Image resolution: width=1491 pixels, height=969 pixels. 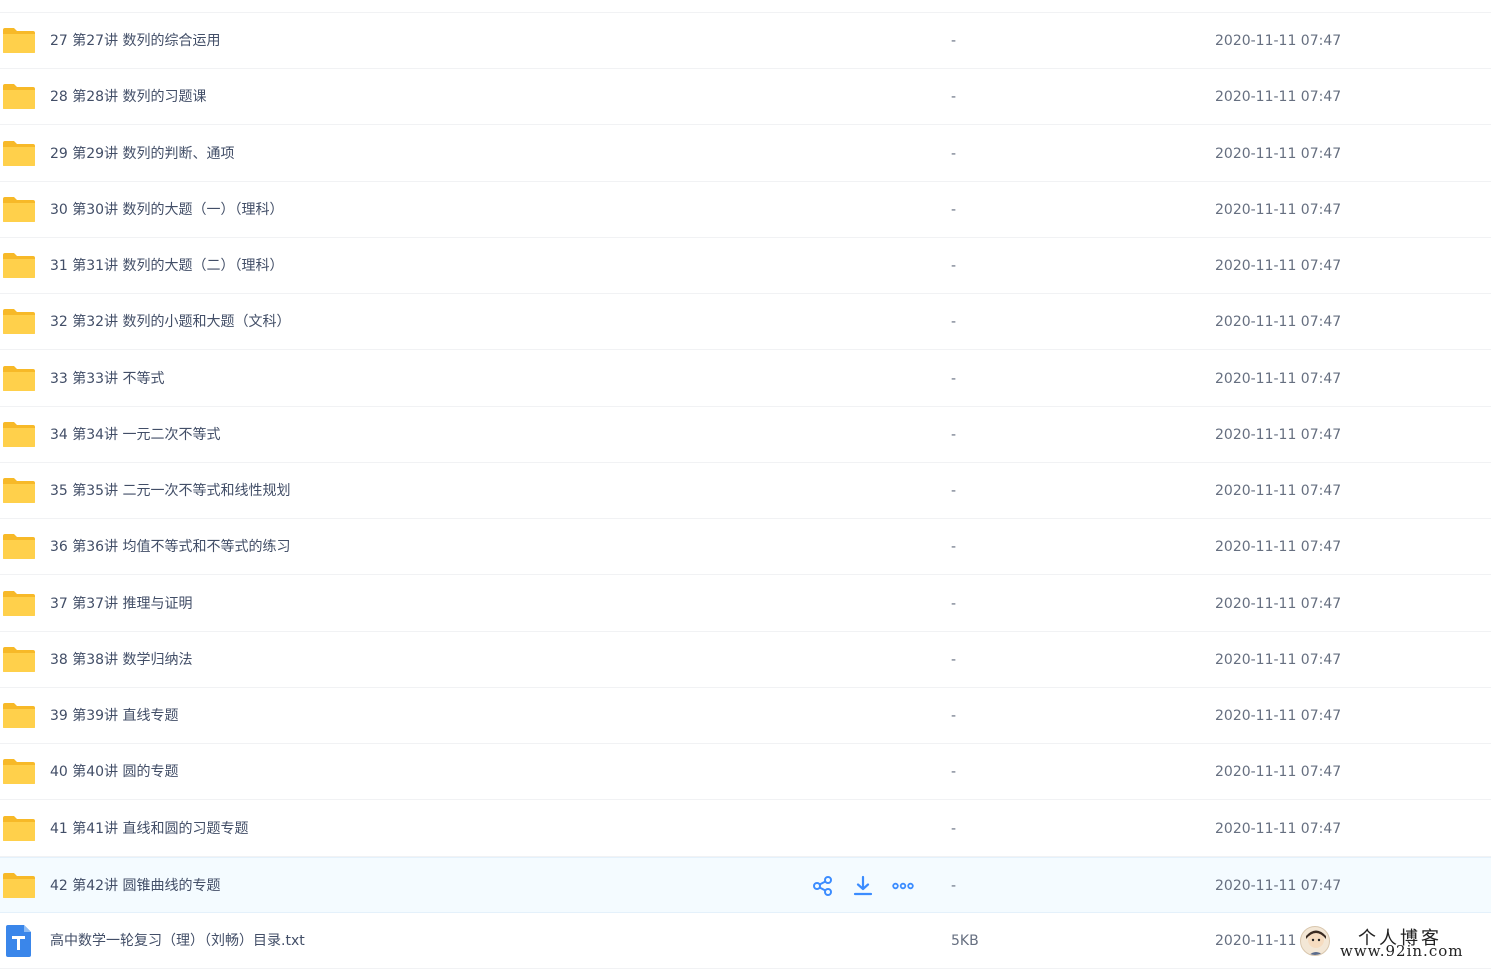 What do you see at coordinates (745, 829) in the screenshot?
I see `file-row: 41 第41讲 直线和圆的习题专题 - 2020-11-11 07:47` at bounding box center [745, 829].